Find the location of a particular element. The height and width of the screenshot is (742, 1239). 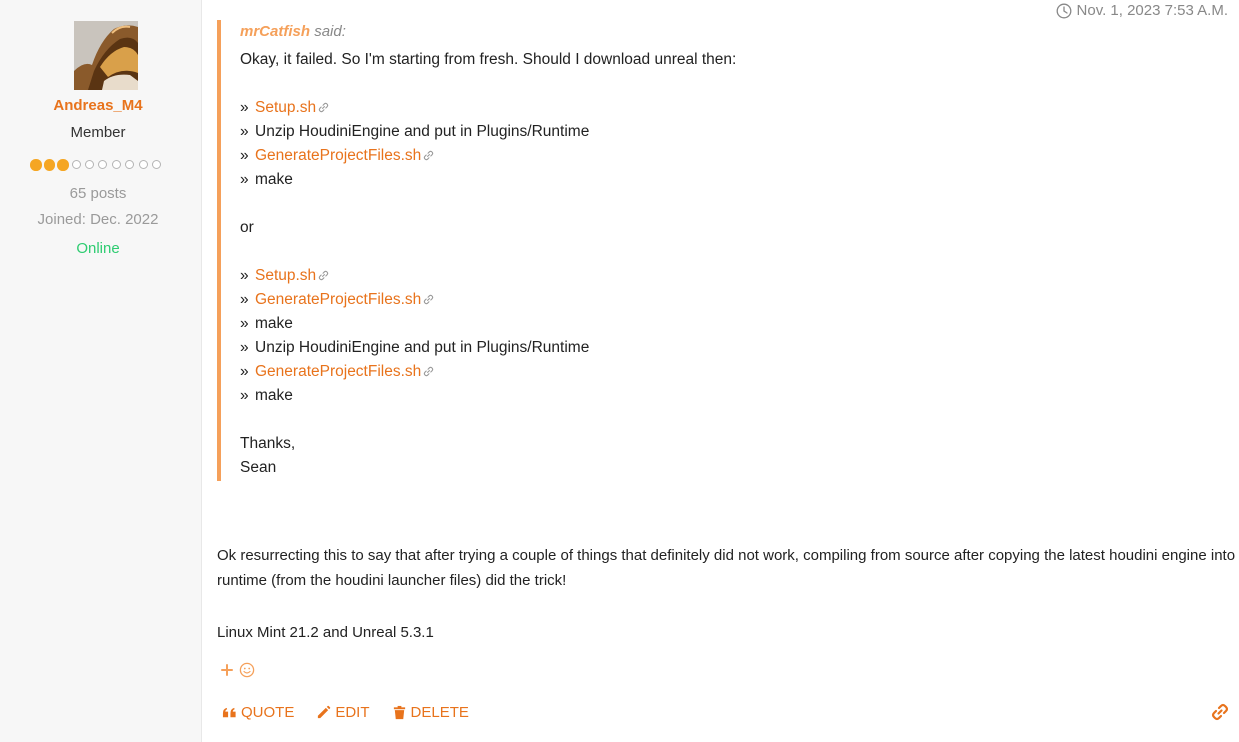

author-post-count: 65 posts is located at coordinates (98, 193).